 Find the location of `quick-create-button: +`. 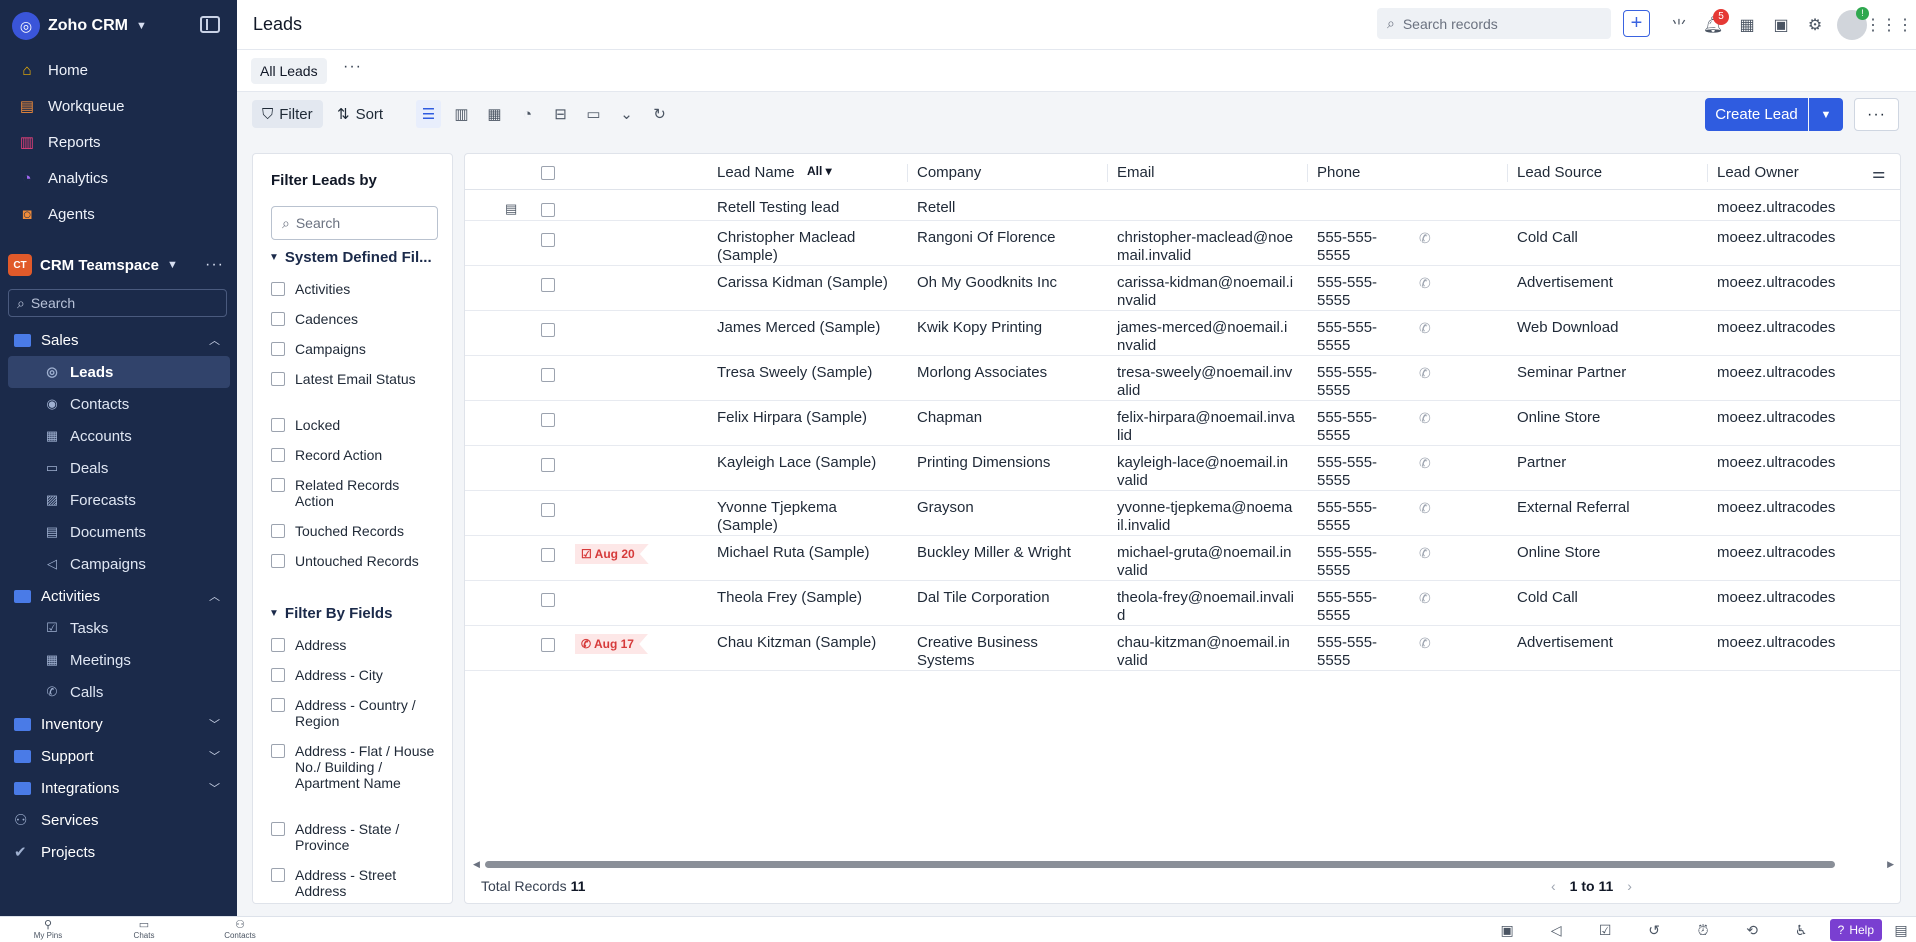

quick-create-button: + is located at coordinates (1636, 23).